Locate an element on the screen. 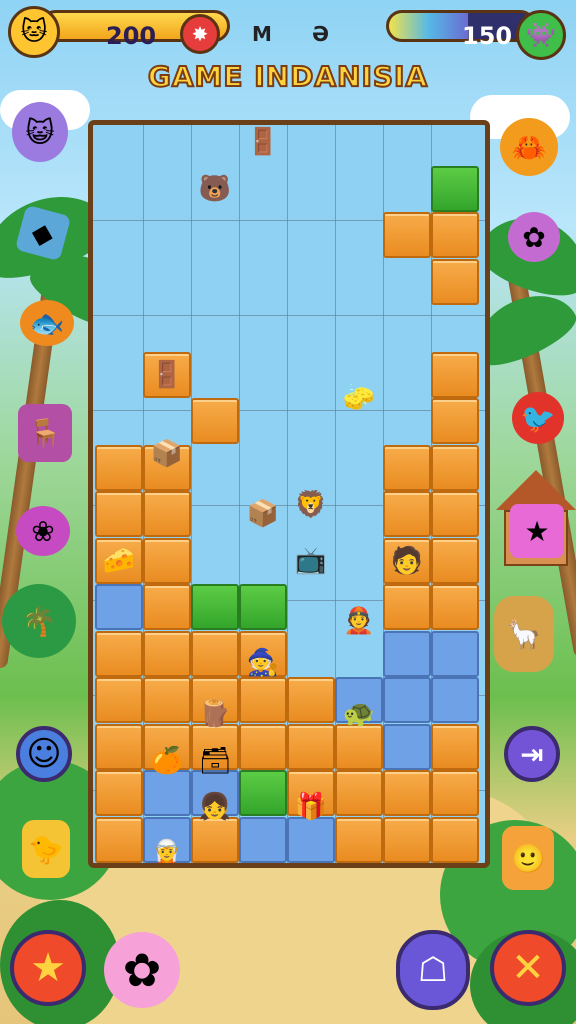 Image resolution: width=576 pixels, height=1024 pixels. yellow-creature-icon: 🐤 is located at coordinates (46, 849).